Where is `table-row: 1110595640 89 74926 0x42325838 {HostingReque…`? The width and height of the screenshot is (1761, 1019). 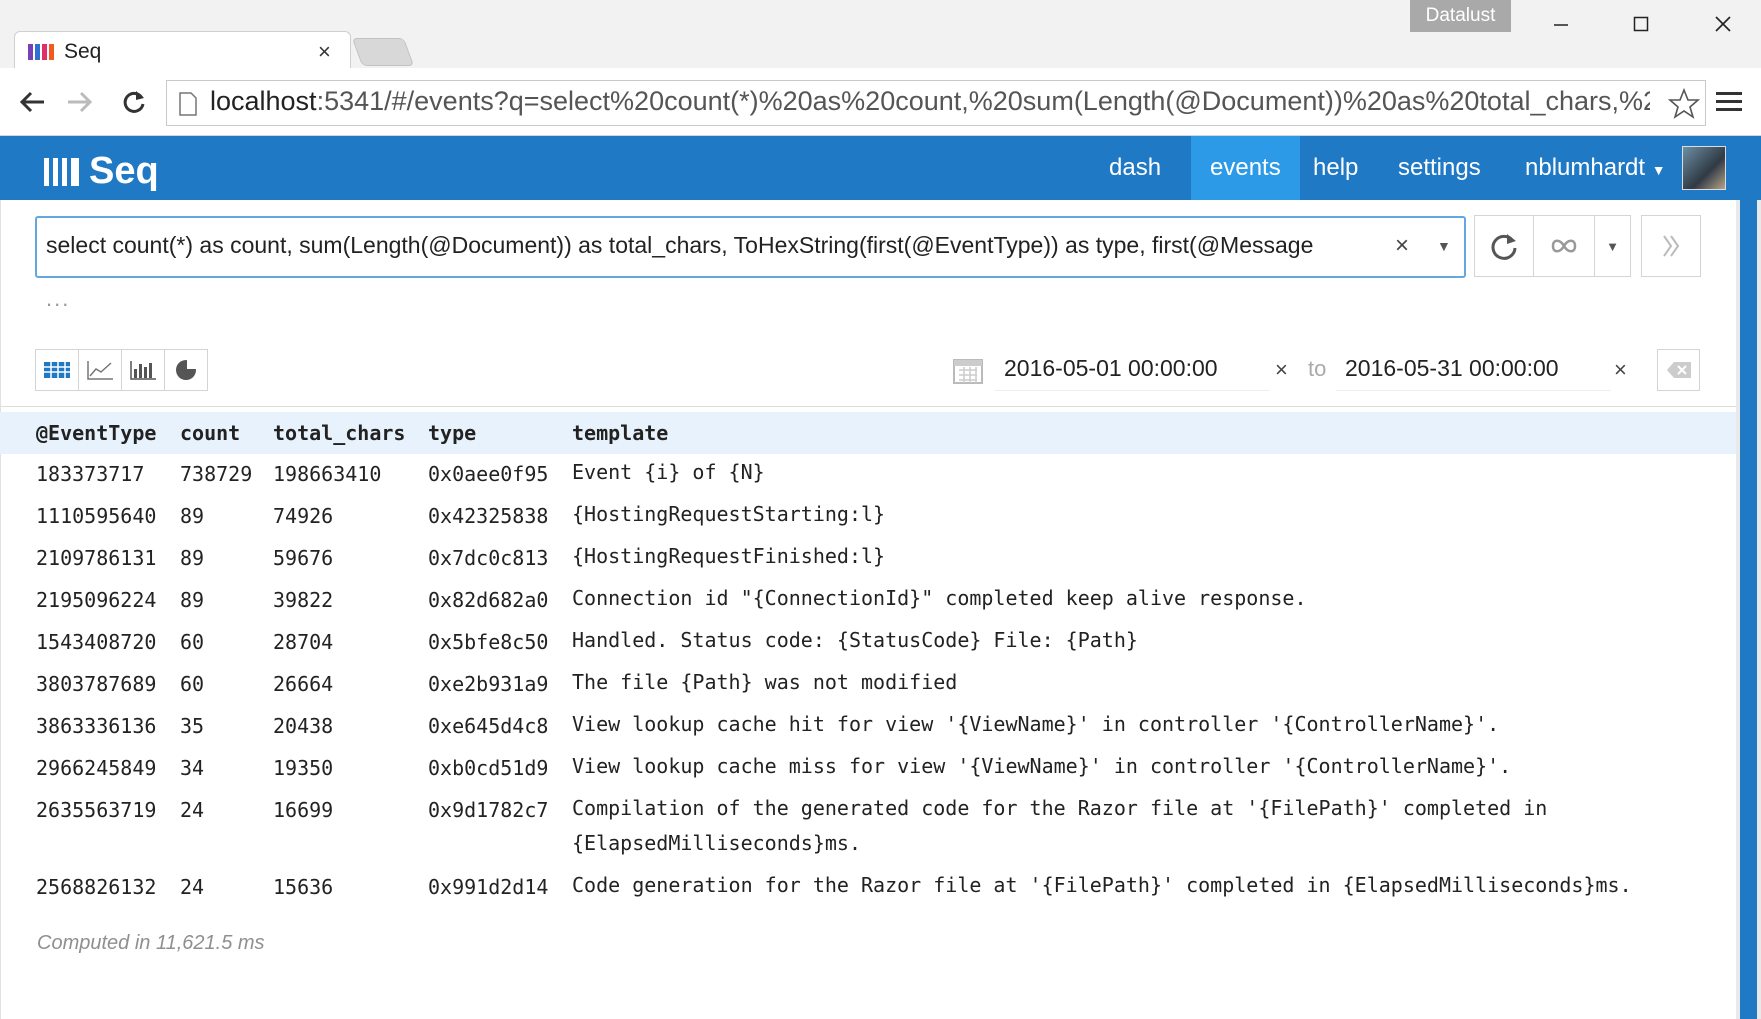
table-row: 1110595640 89 74926 0x42325838 {HostingReque… is located at coordinates (868, 517).